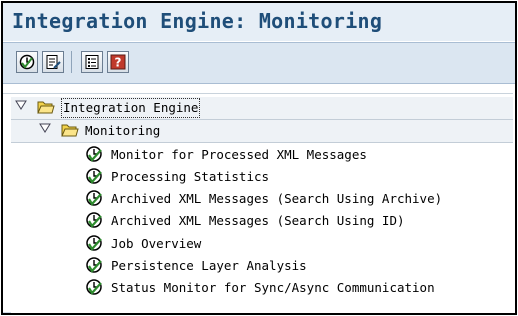 The height and width of the screenshot is (316, 518). What do you see at coordinates (209, 265) in the screenshot?
I see `tree-item-label: Persistence Layer Analysis` at bounding box center [209, 265].